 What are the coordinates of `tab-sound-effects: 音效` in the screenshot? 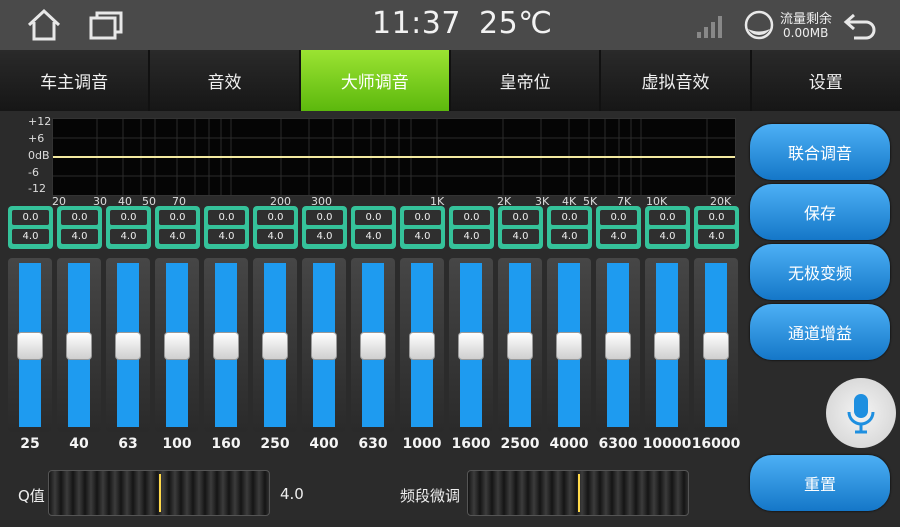 It's located at (224, 80).